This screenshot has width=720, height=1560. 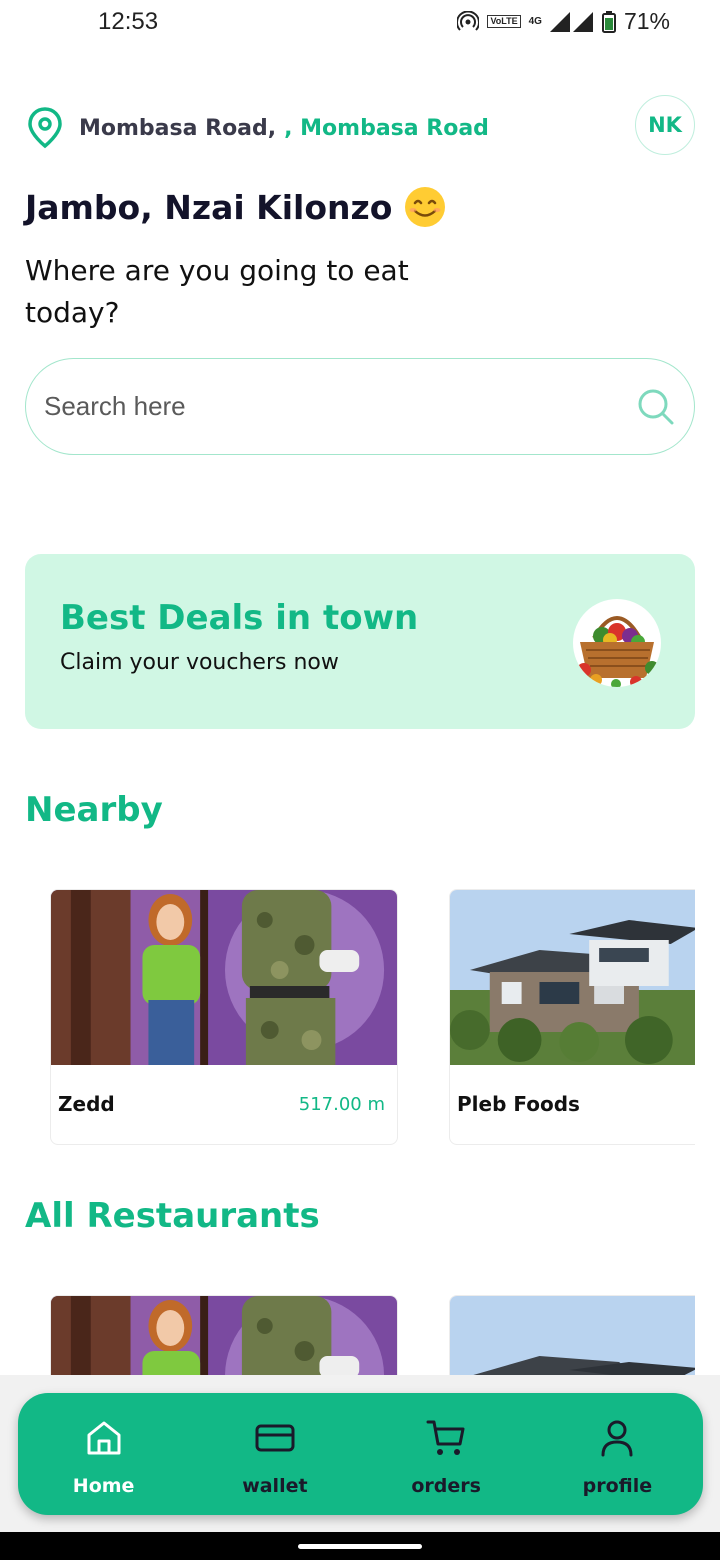 What do you see at coordinates (199, 662) in the screenshot?
I see `deals-subtitle: Claim your vouchers now` at bounding box center [199, 662].